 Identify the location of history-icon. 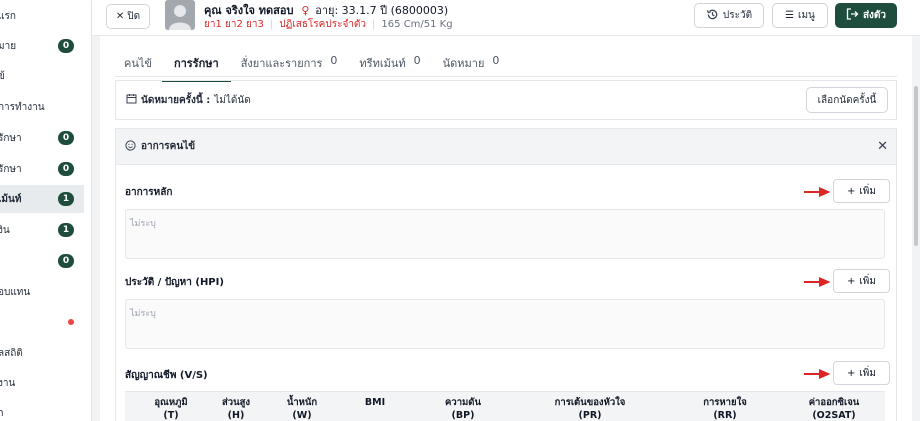
(712, 16).